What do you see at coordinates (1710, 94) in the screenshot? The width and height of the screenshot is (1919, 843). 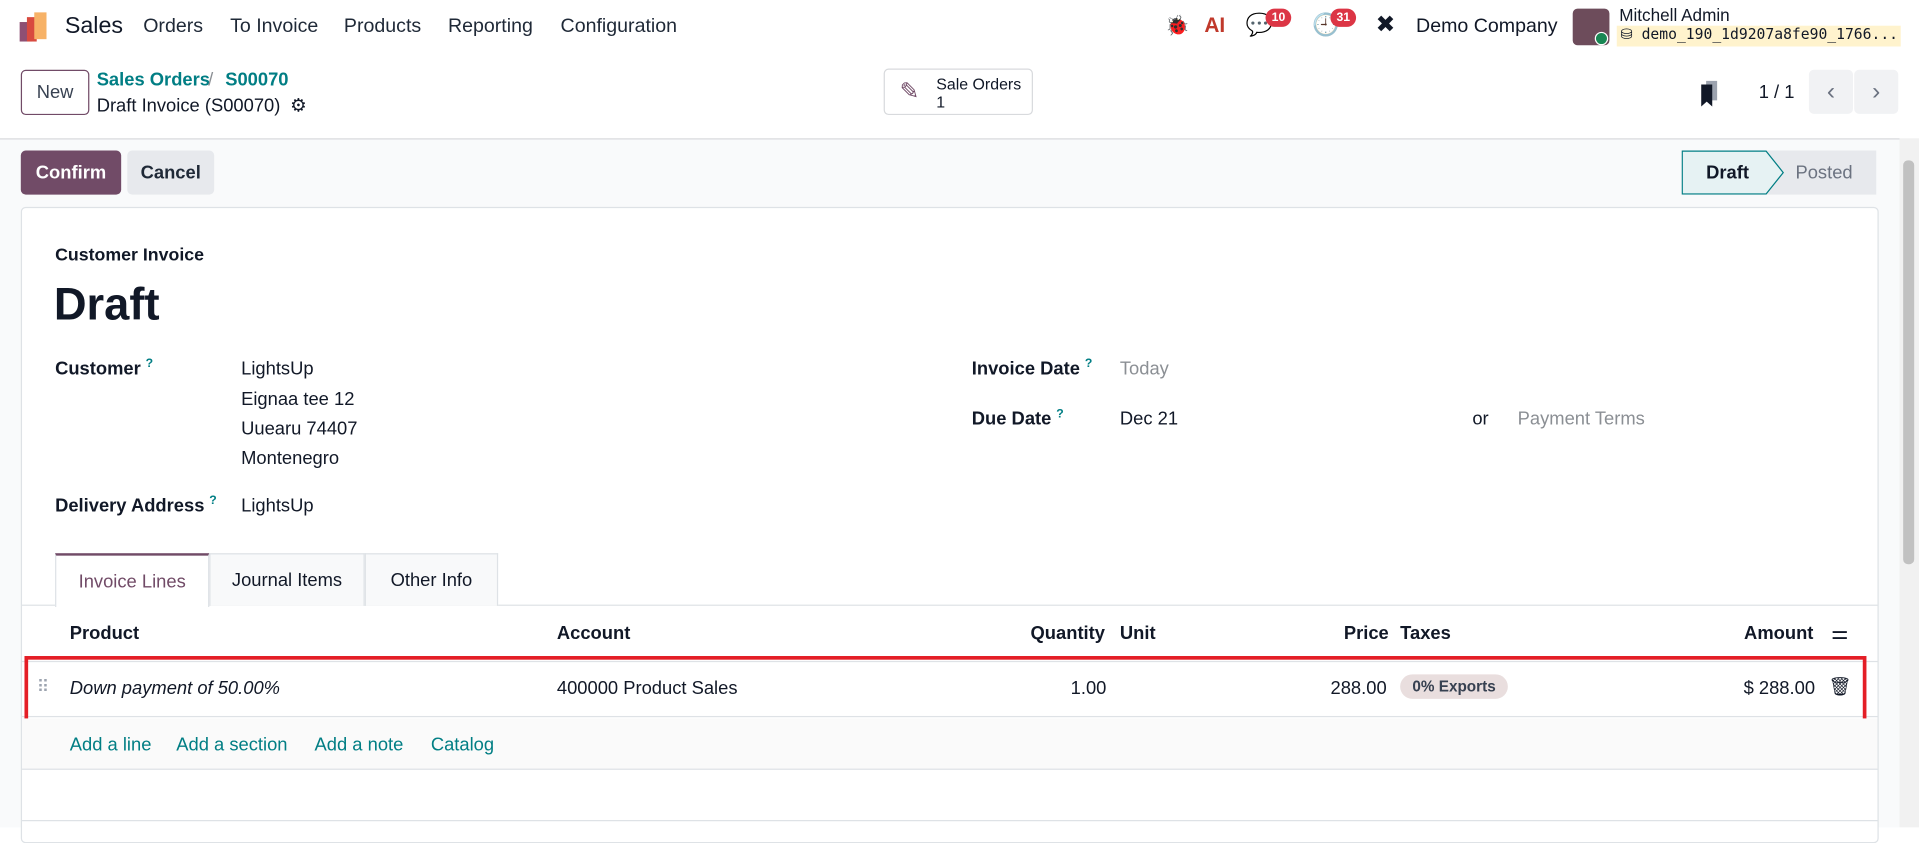 I see `bookmark-icon` at bounding box center [1710, 94].